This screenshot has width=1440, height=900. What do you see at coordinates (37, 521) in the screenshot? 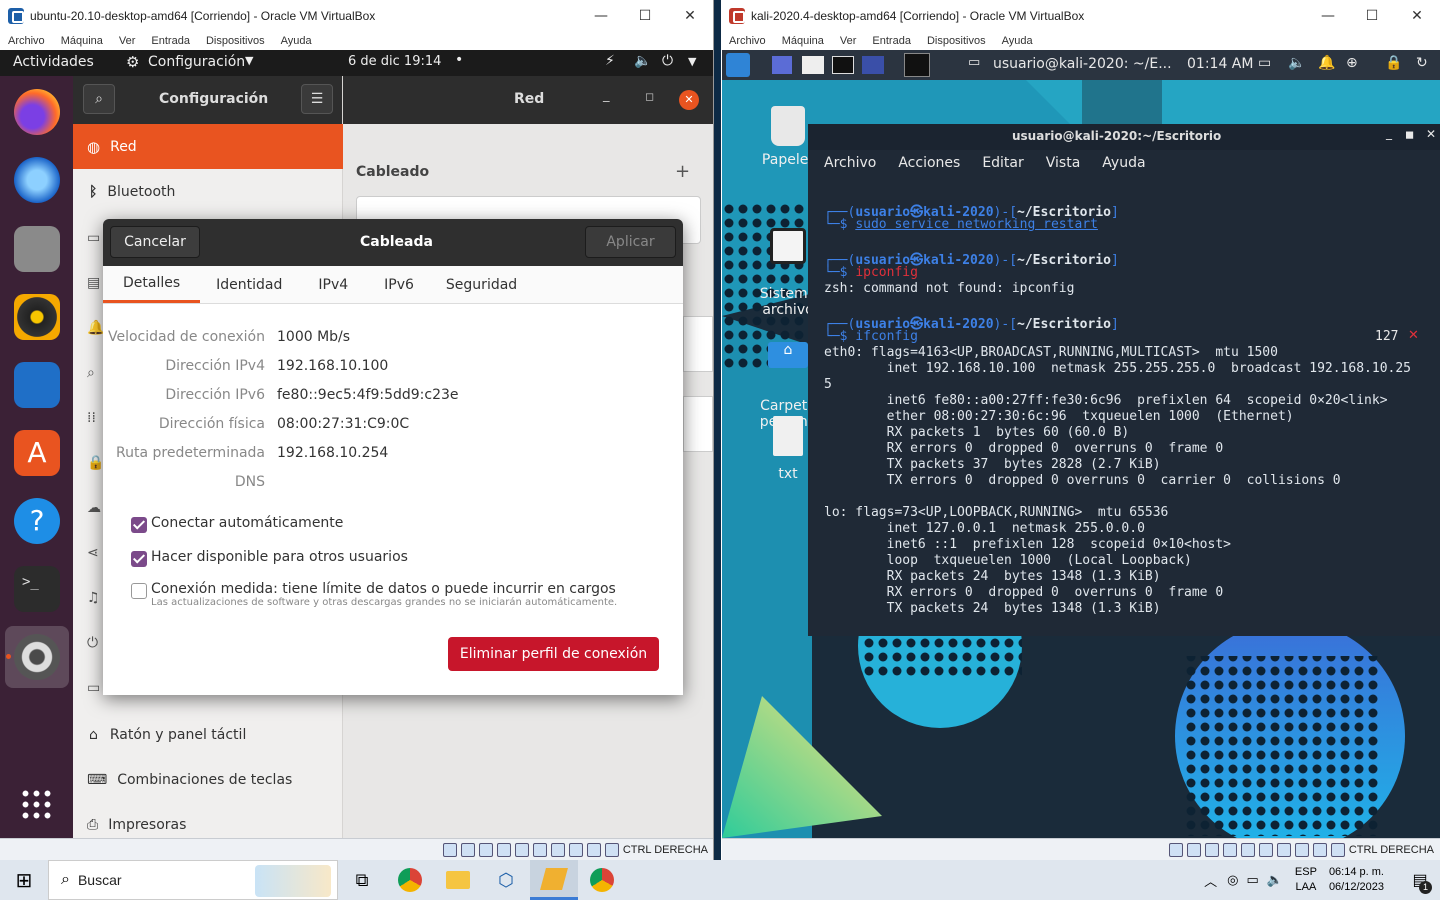
I see `help-icon: ?` at bounding box center [37, 521].